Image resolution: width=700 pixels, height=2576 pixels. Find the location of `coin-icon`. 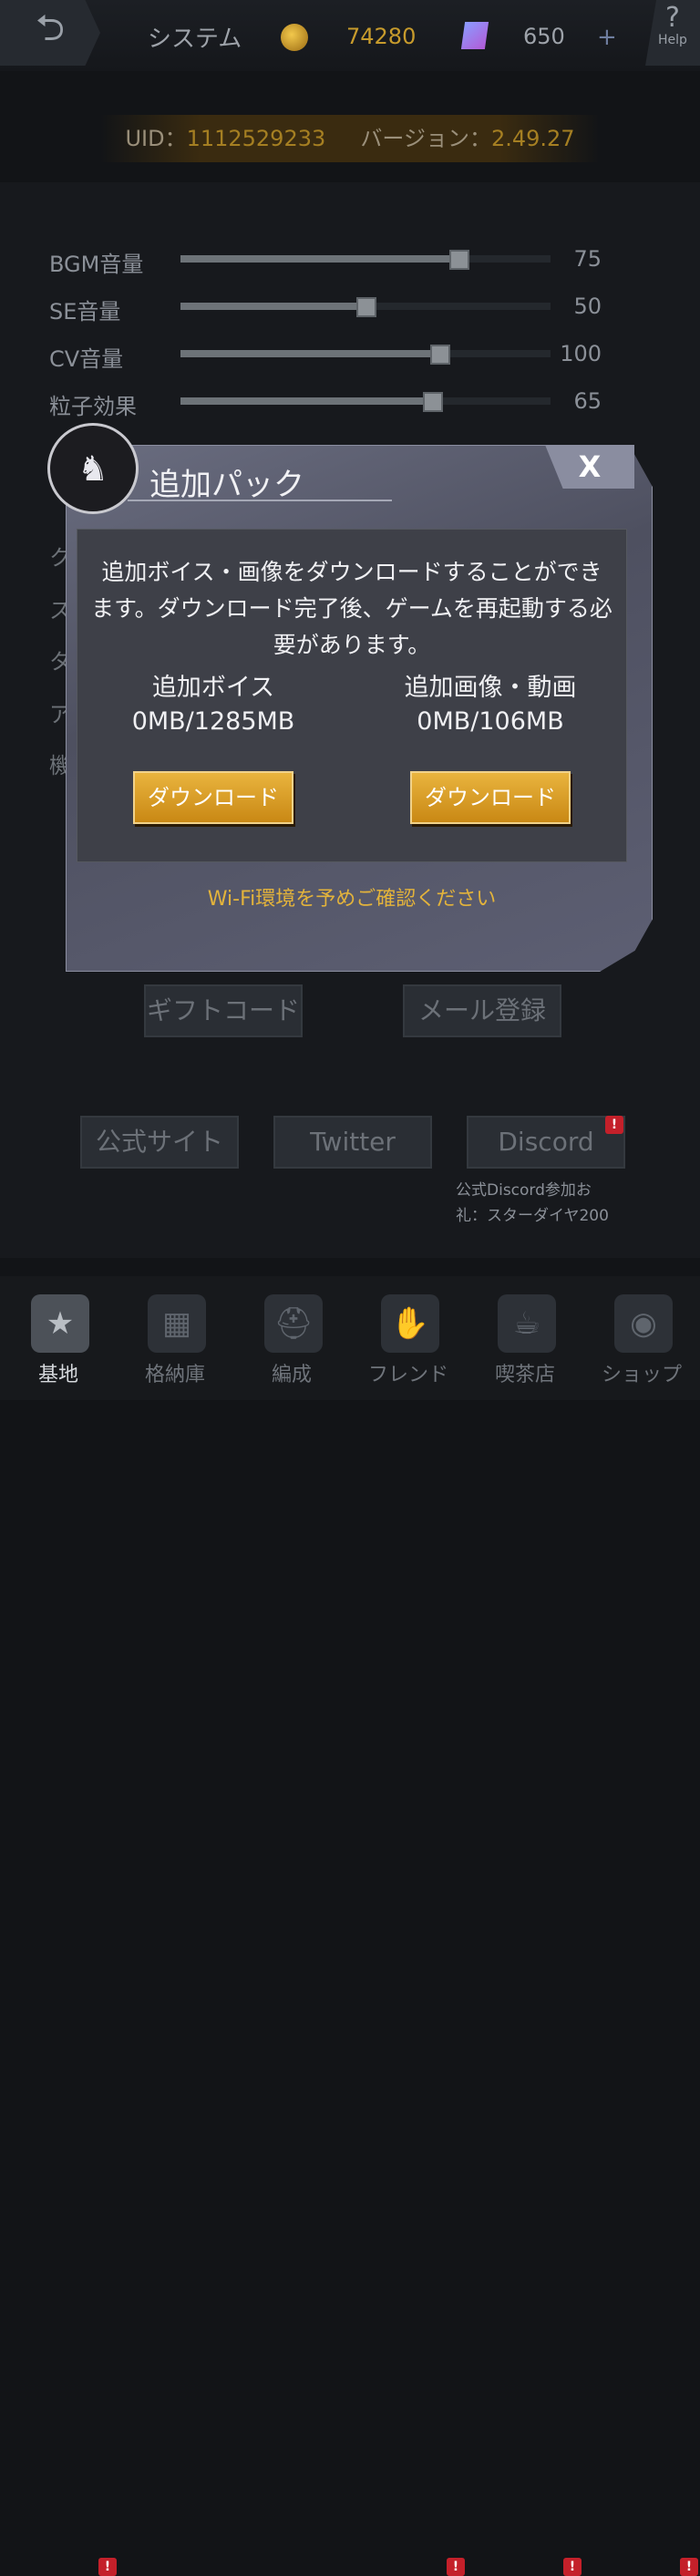

coin-icon is located at coordinates (295, 37).